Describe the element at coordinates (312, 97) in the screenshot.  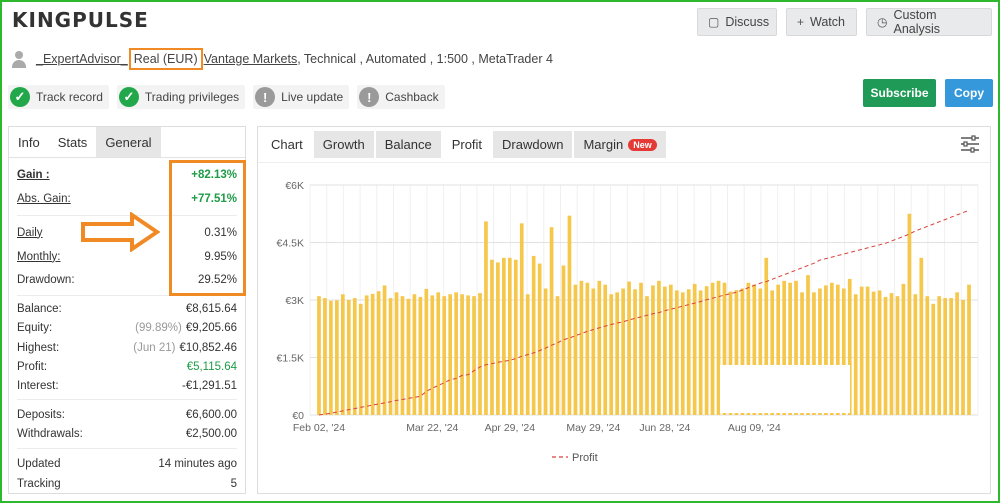
I see `badge-label: Live update` at that location.